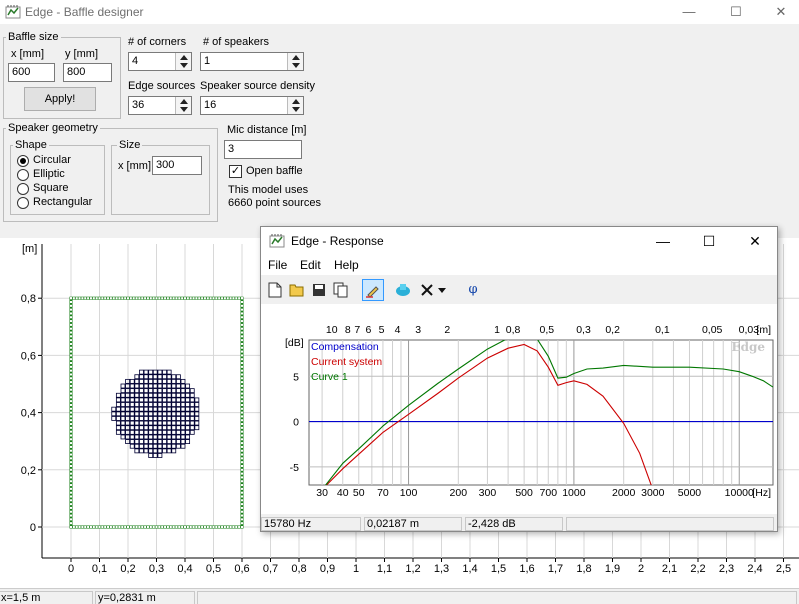 The height and width of the screenshot is (604, 799). What do you see at coordinates (183, 105) in the screenshot?
I see `edge-sources-spin-buttons` at bounding box center [183, 105].